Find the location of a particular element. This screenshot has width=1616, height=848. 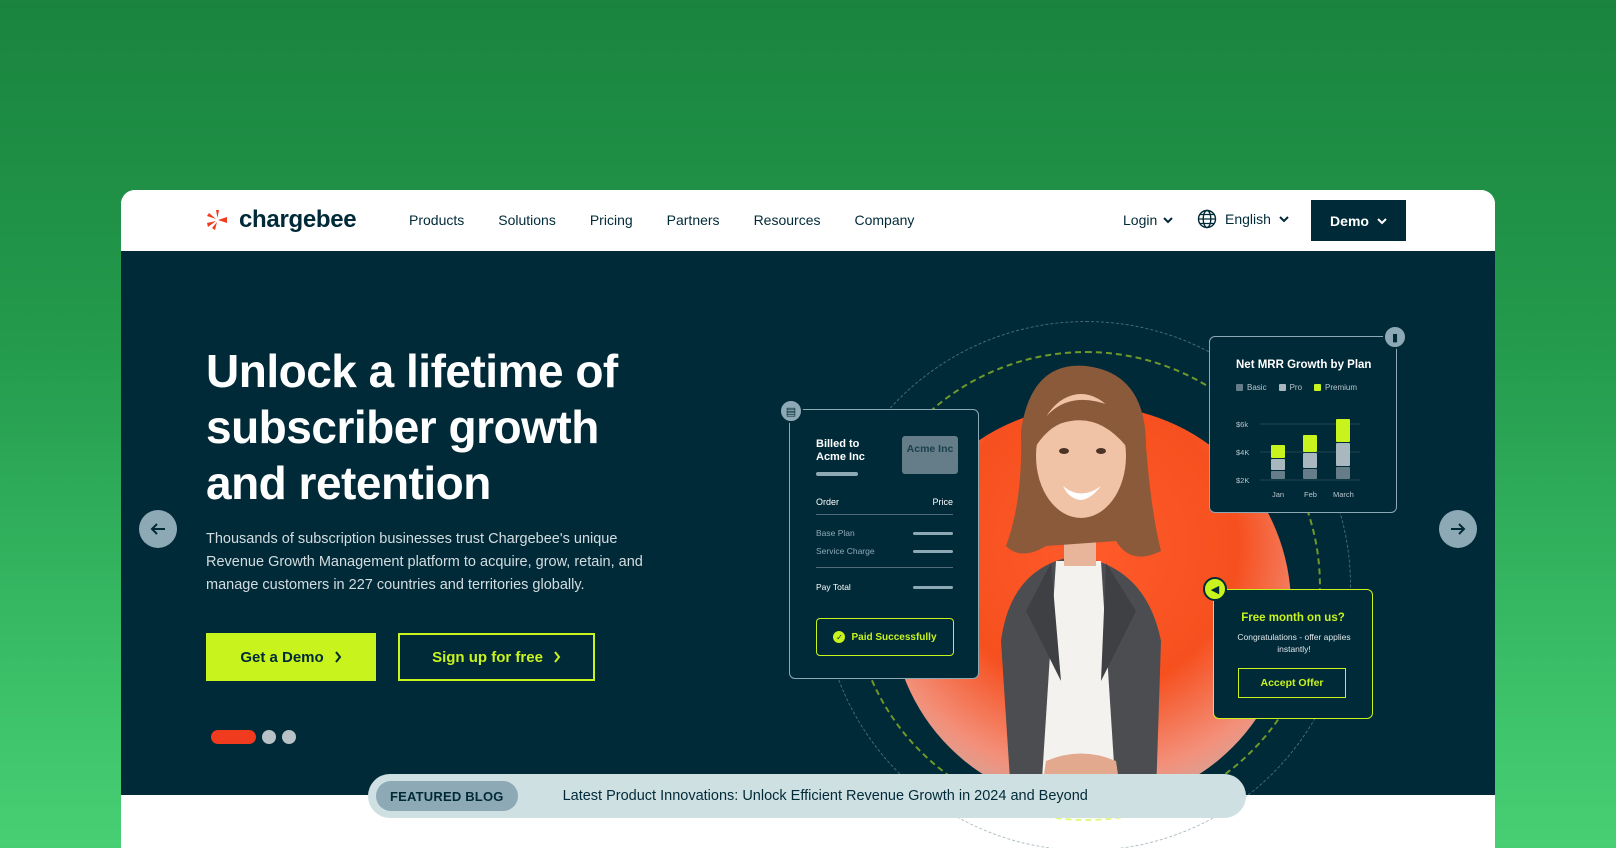

bar-premium-jan is located at coordinates (1278, 451).